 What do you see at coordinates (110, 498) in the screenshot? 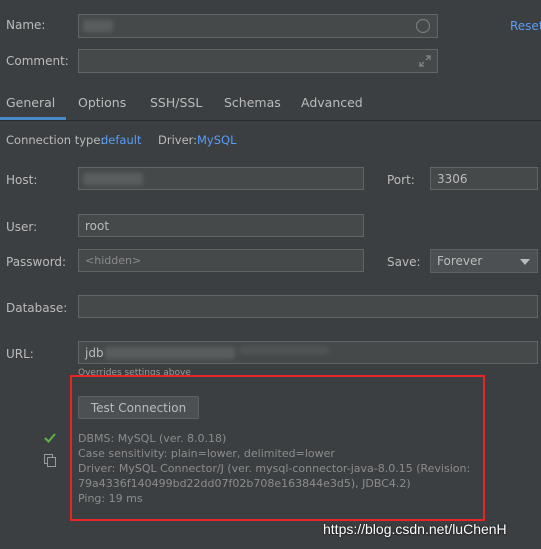
I see `result-ping: Ping: 19 ms` at bounding box center [110, 498].